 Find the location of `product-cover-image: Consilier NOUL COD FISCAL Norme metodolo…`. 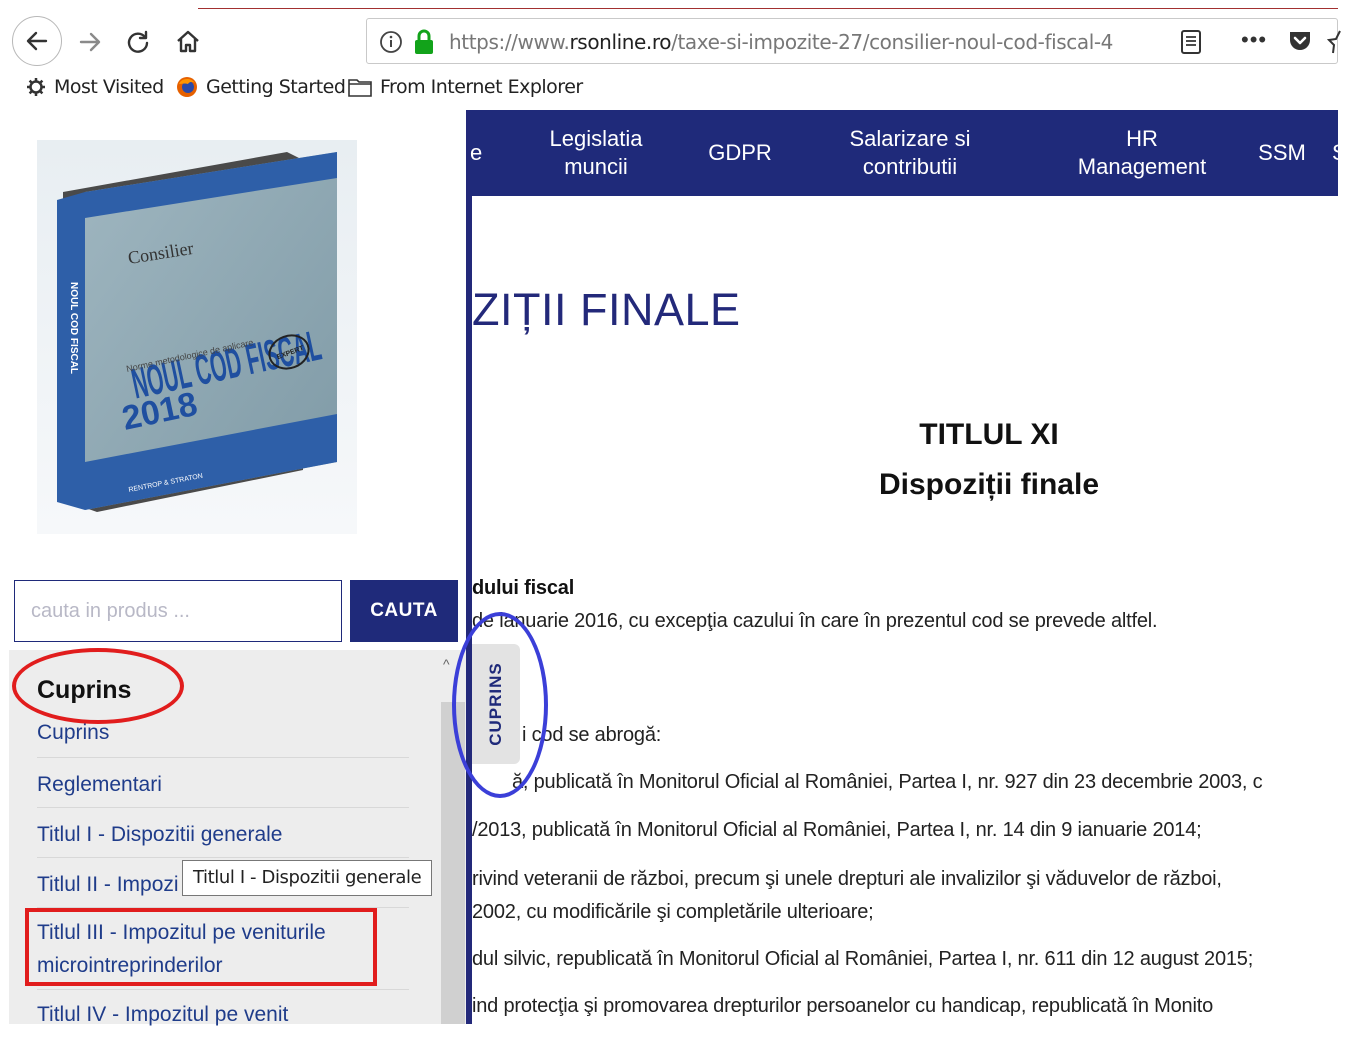

product-cover-image: Consilier NOUL COD FISCAL Norme metodolo… is located at coordinates (197, 337).